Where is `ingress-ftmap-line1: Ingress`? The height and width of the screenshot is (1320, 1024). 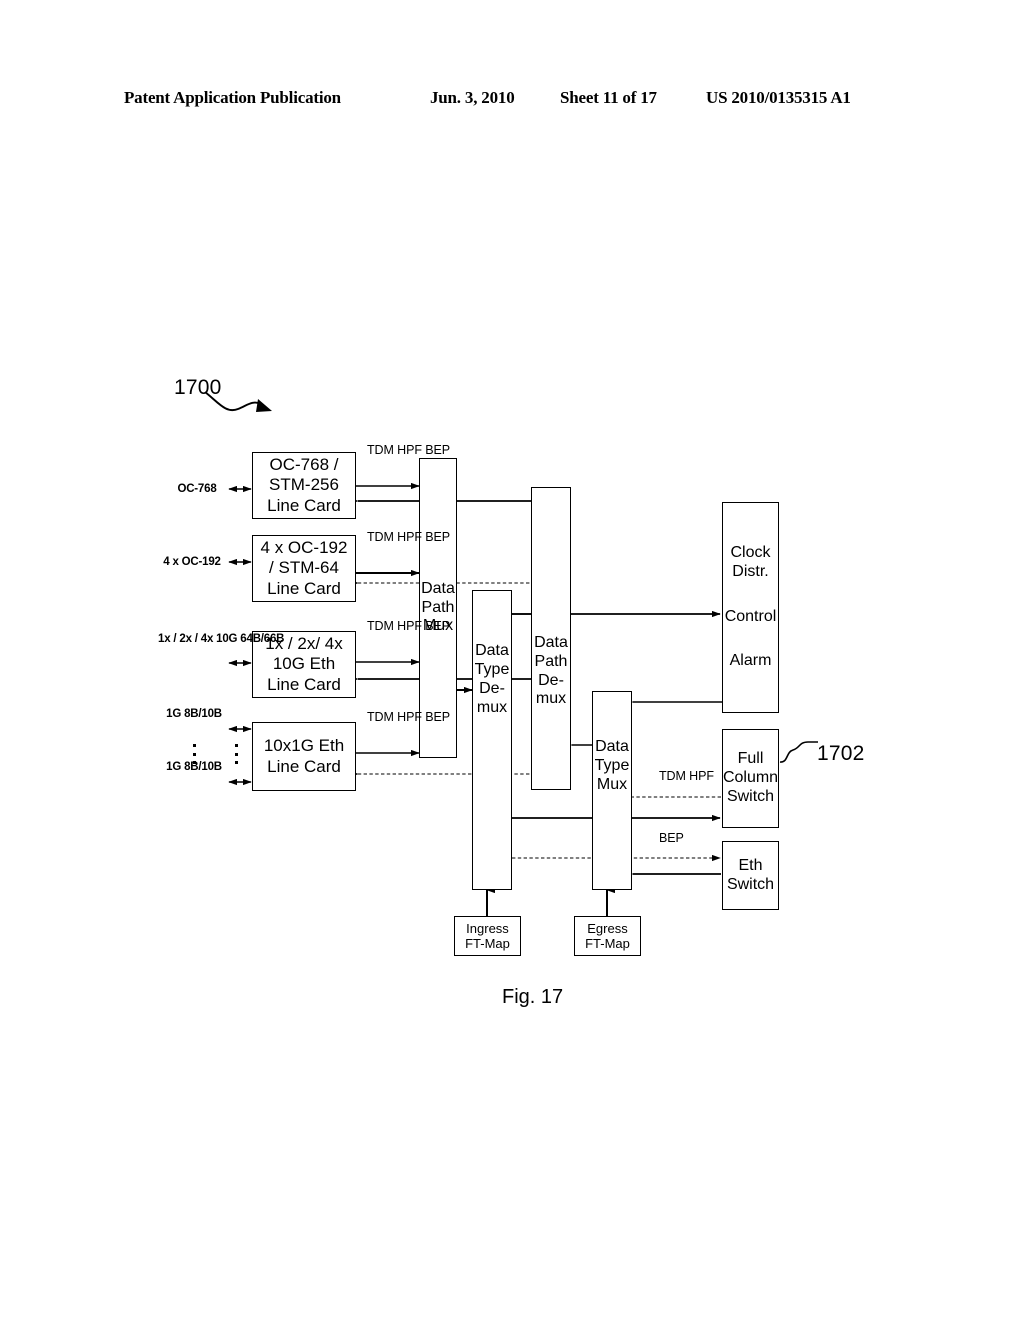
ingress-ftmap-line1: Ingress is located at coordinates (487, 928).